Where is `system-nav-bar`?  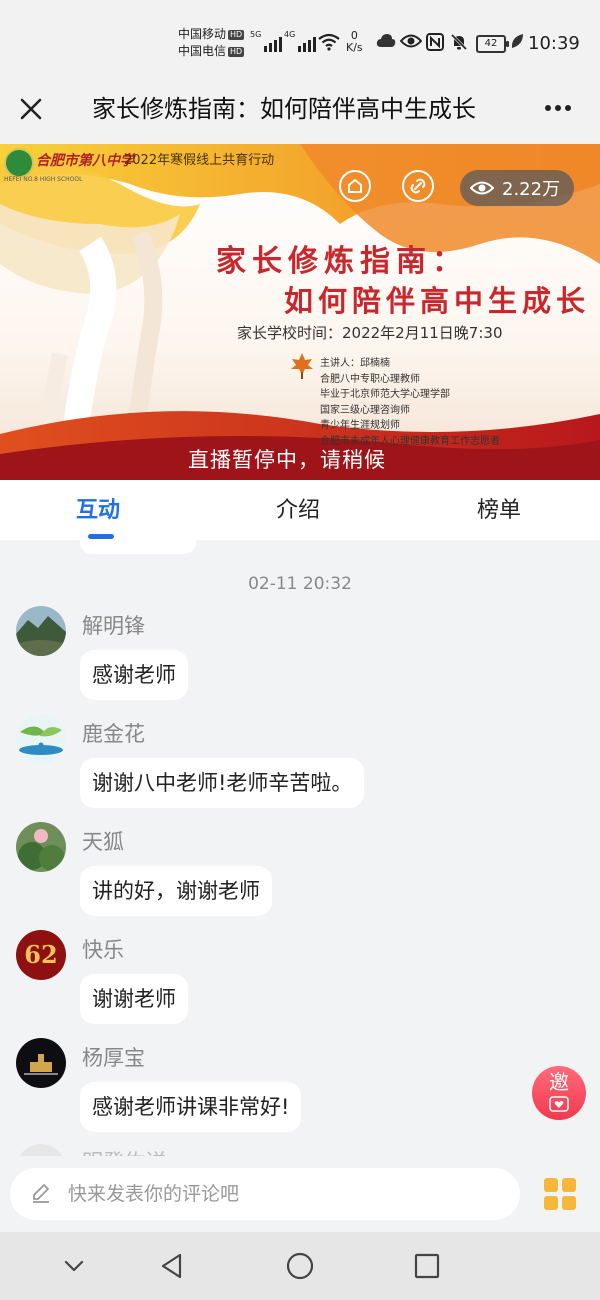
system-nav-bar is located at coordinates (300, 1266).